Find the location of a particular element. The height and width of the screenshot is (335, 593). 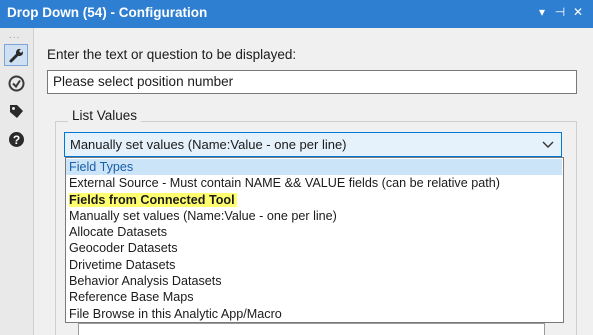

dropdown-option: Reference Base Maps is located at coordinates (314, 297).